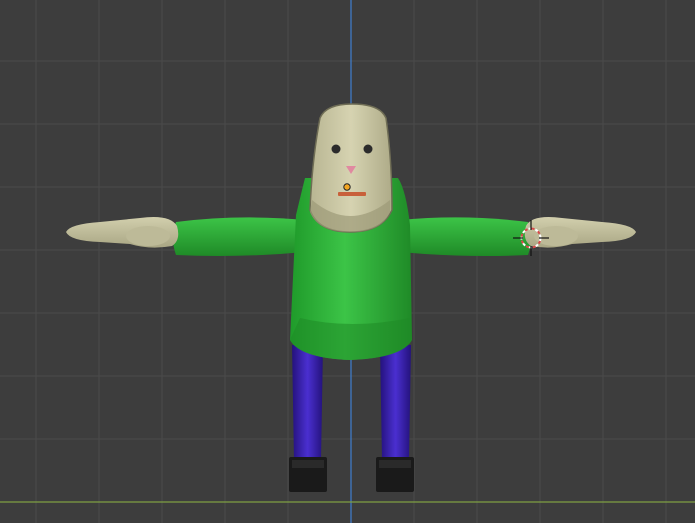  I want to click on mouth, so click(352, 194).